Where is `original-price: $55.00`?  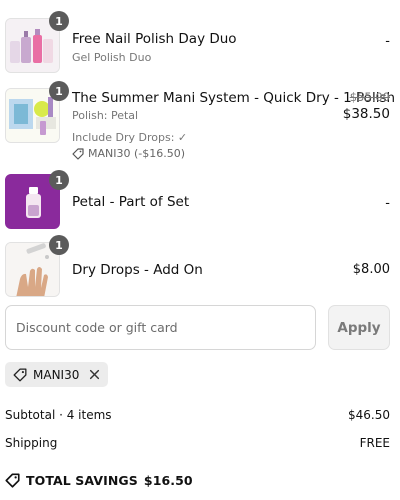 original-price: $55.00 is located at coordinates (369, 97).